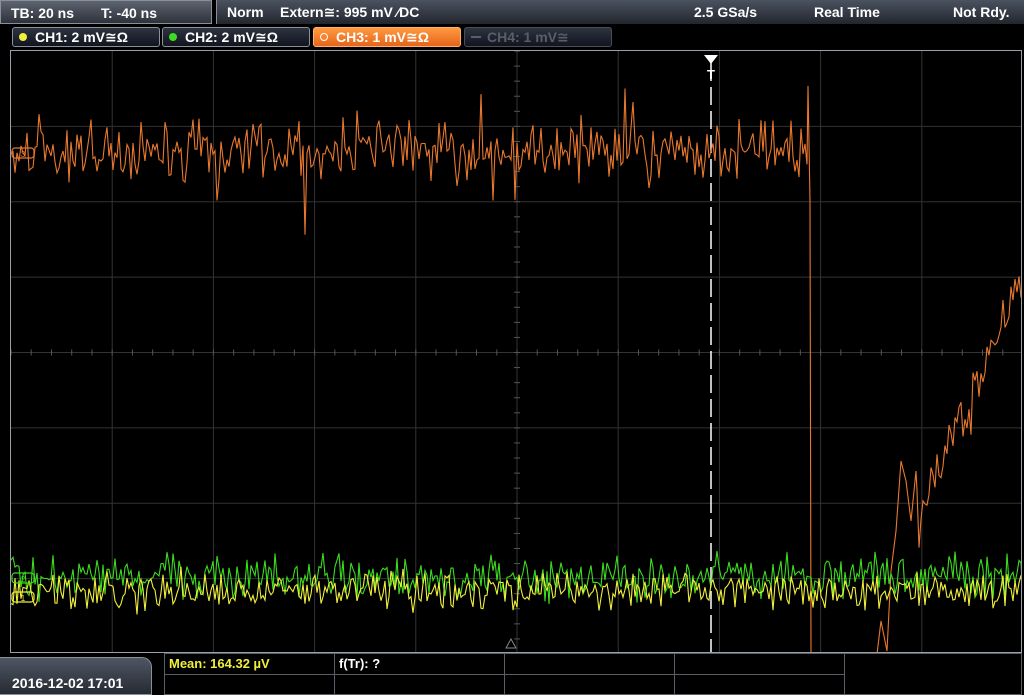  I want to click on acquisition-status: Not Rdy., so click(981, 12).